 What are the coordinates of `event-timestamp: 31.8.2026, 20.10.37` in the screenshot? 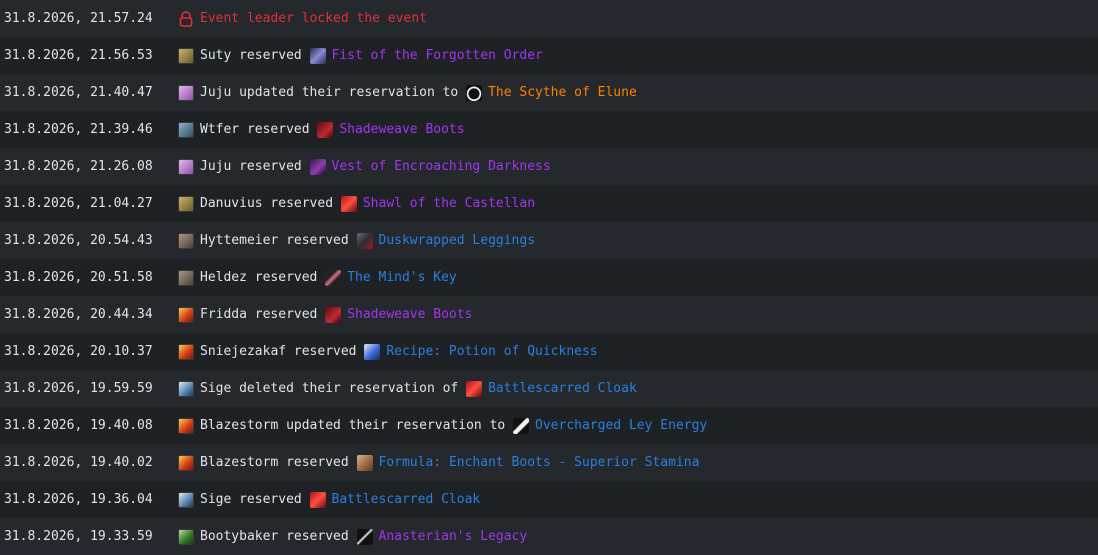 It's located at (78, 351).